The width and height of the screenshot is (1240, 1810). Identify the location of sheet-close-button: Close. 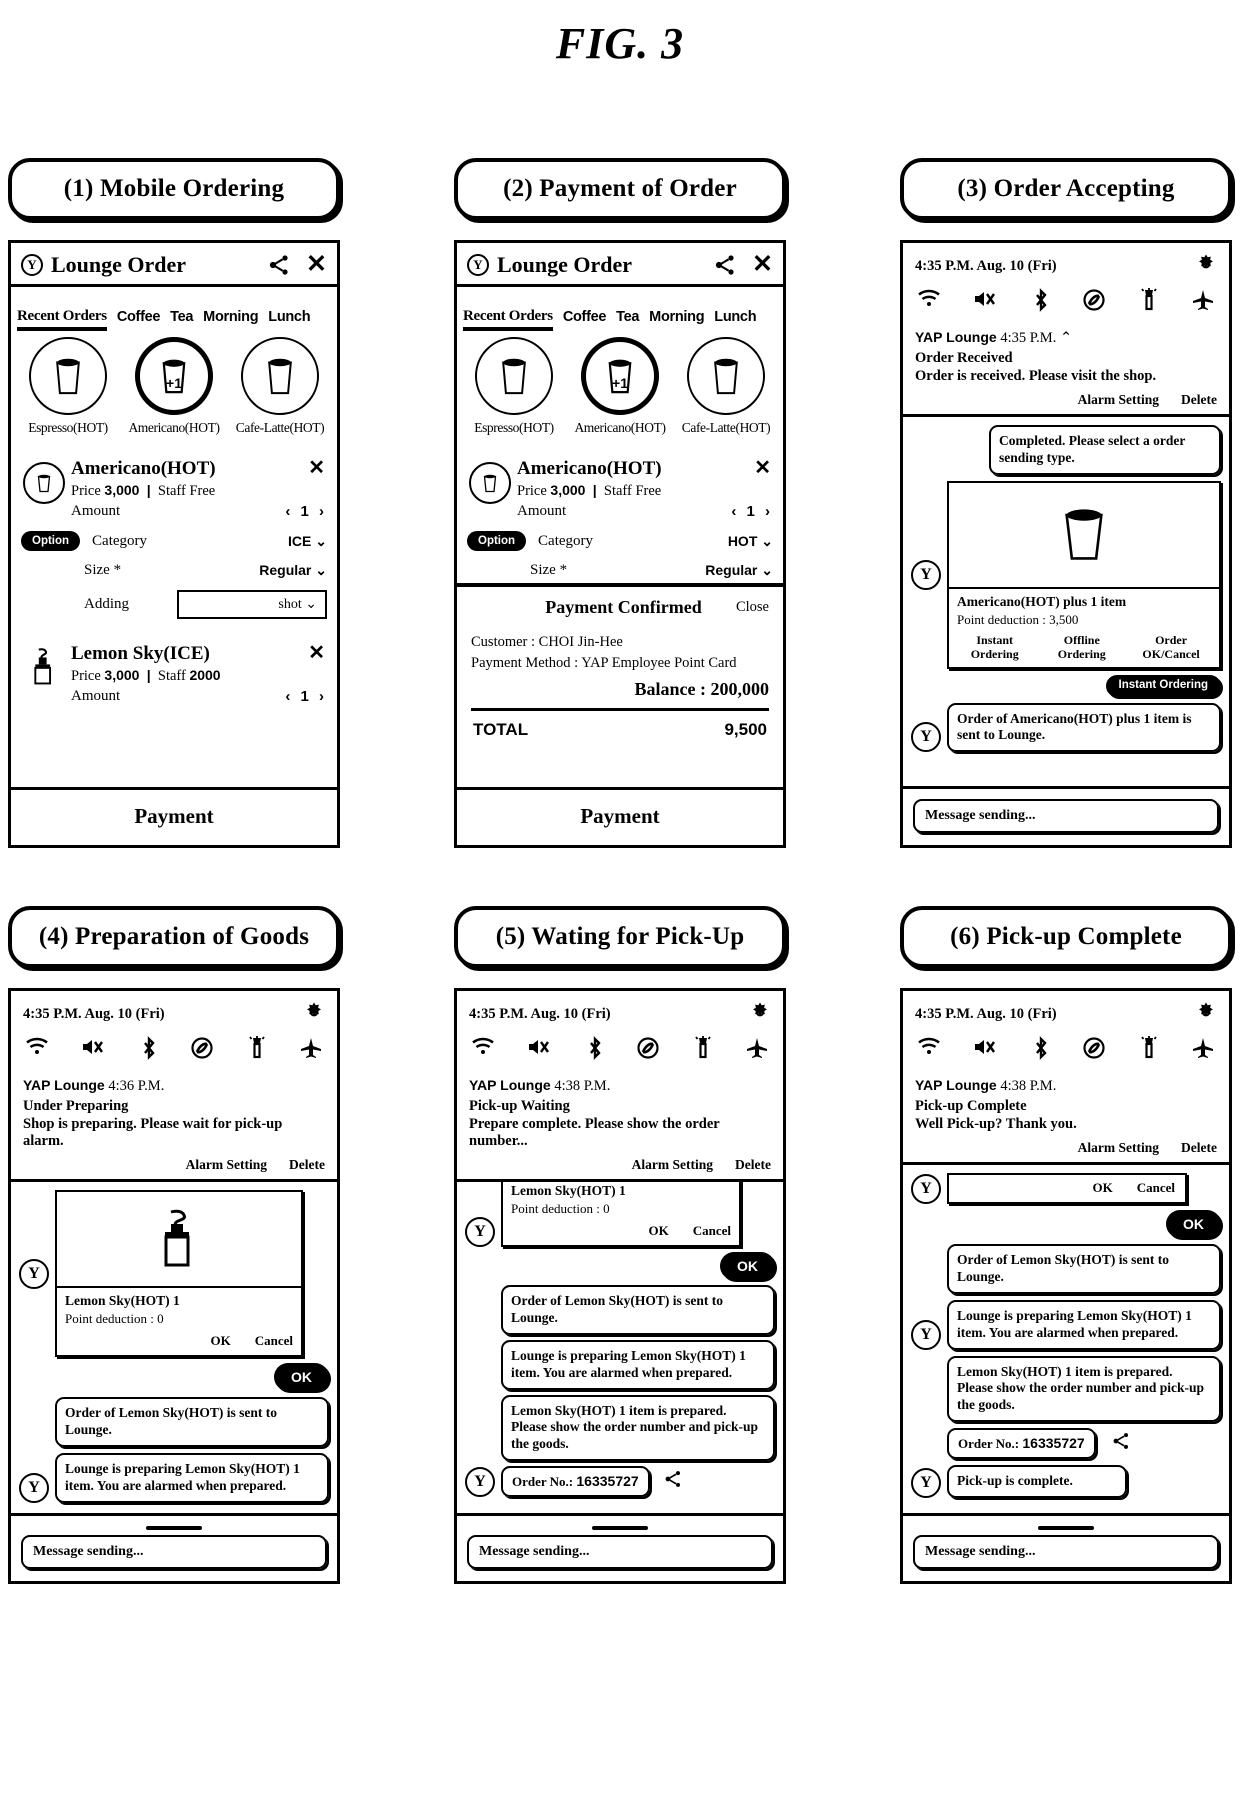
(752, 607).